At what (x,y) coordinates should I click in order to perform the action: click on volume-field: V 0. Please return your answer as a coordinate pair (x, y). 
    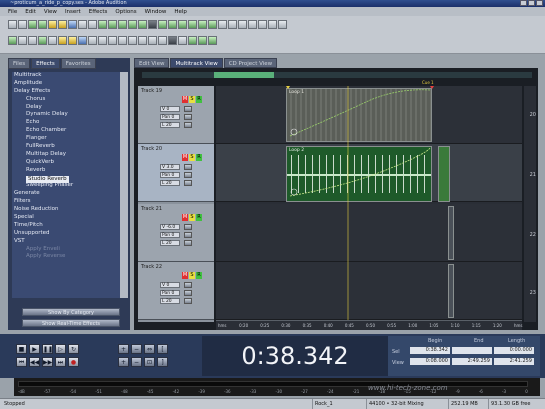
    Looking at the image, I should click on (170, 109).